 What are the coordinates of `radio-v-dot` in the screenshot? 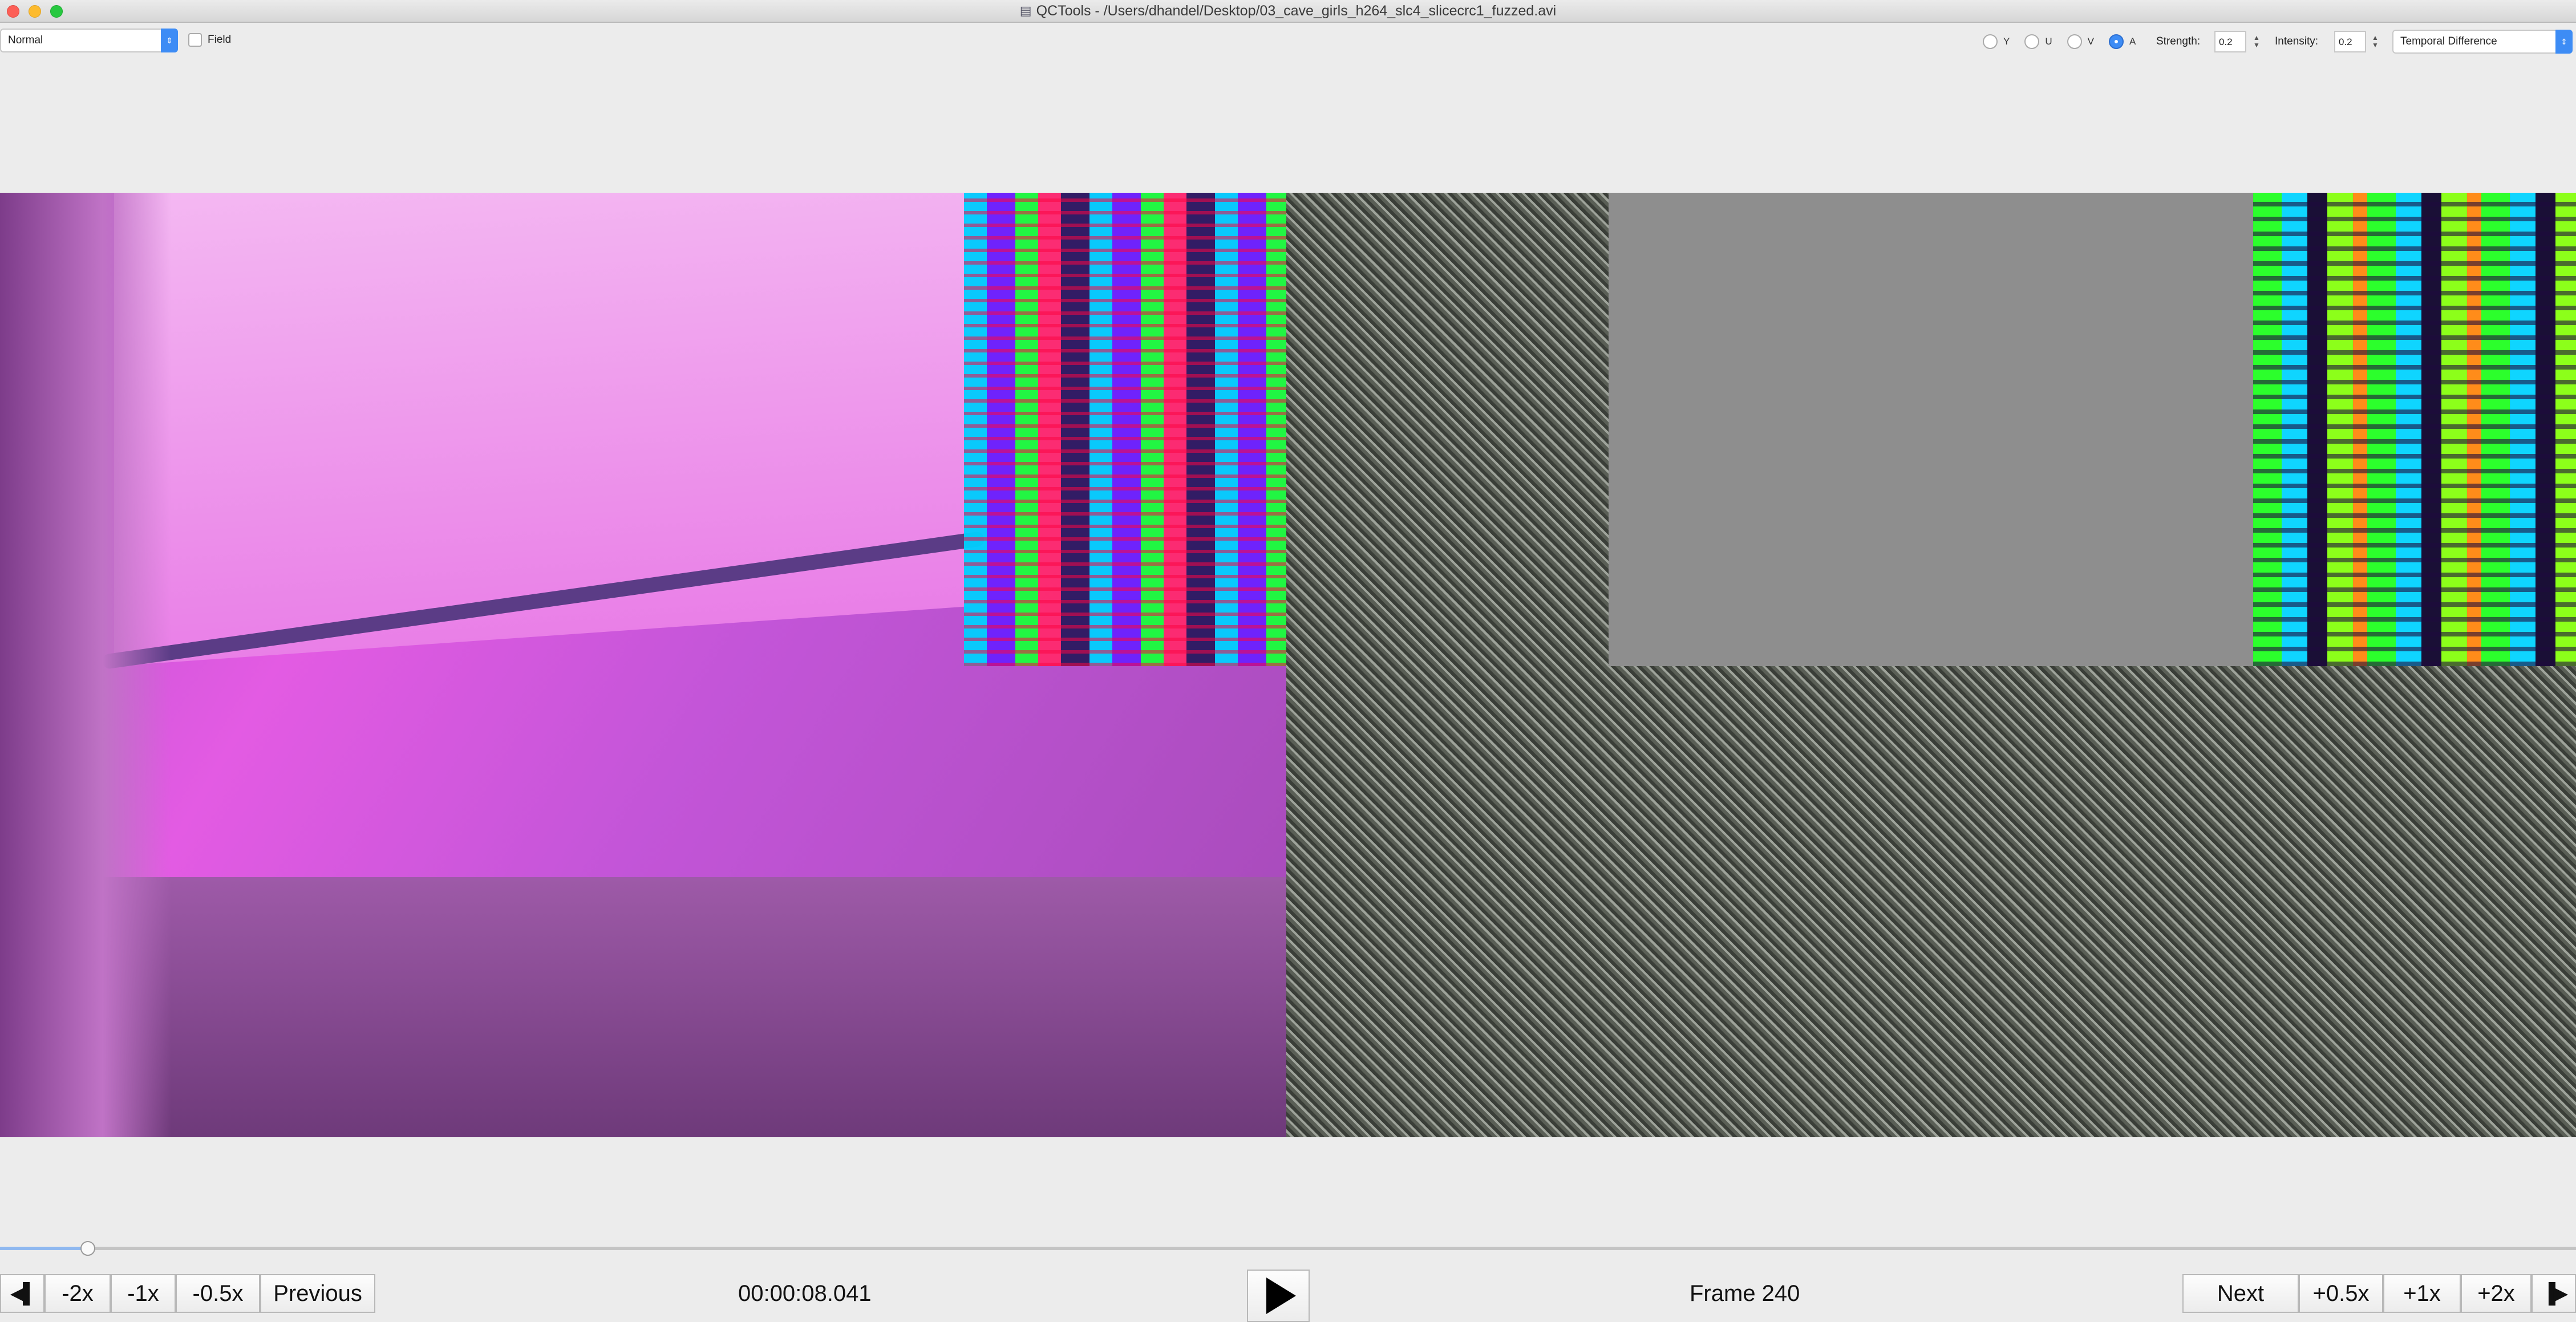 It's located at (2074, 41).